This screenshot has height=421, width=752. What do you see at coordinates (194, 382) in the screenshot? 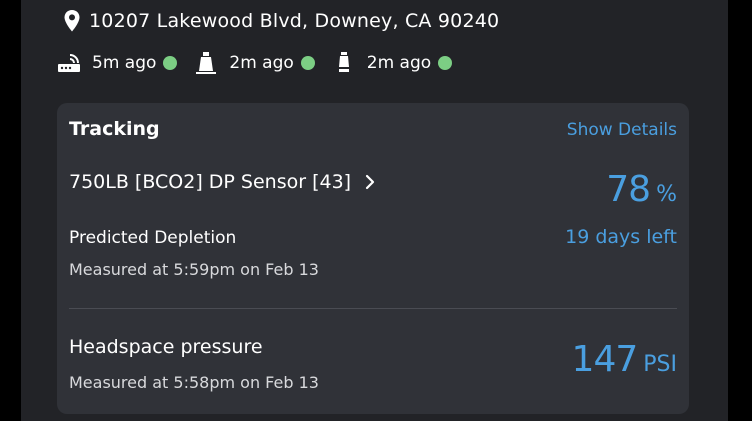
I see `pressure-measured-time: Measured at 5:58pm on Feb 13` at bounding box center [194, 382].